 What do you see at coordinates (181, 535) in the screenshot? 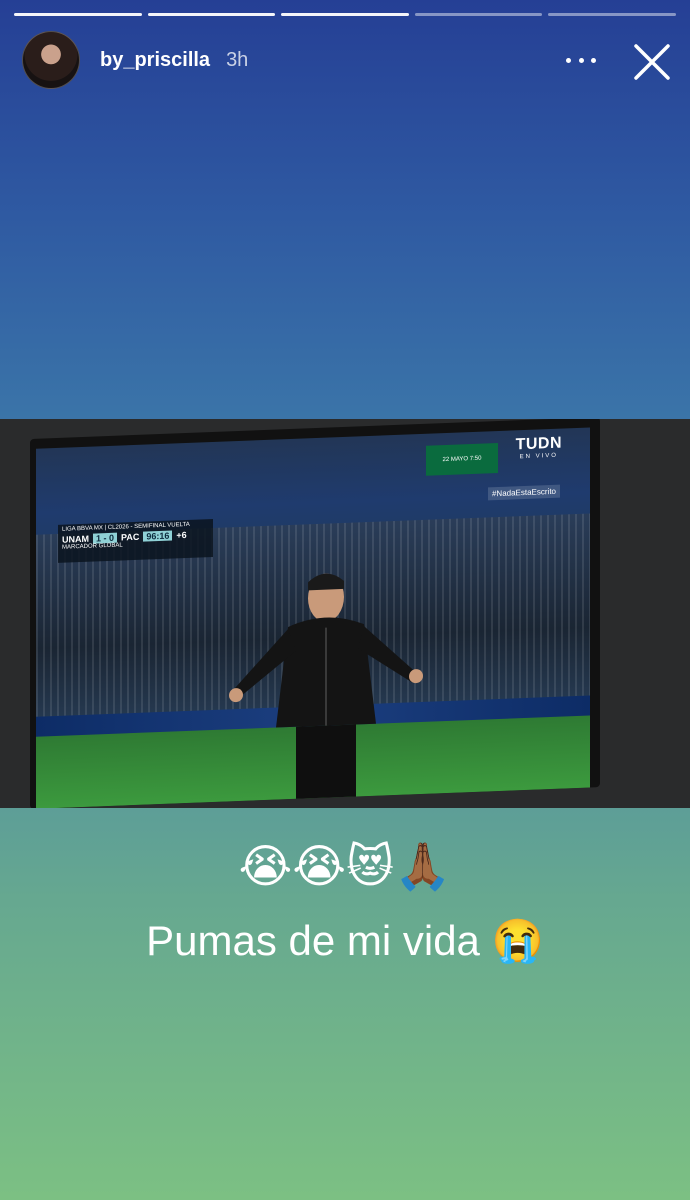
I see `added-time: +6` at bounding box center [181, 535].